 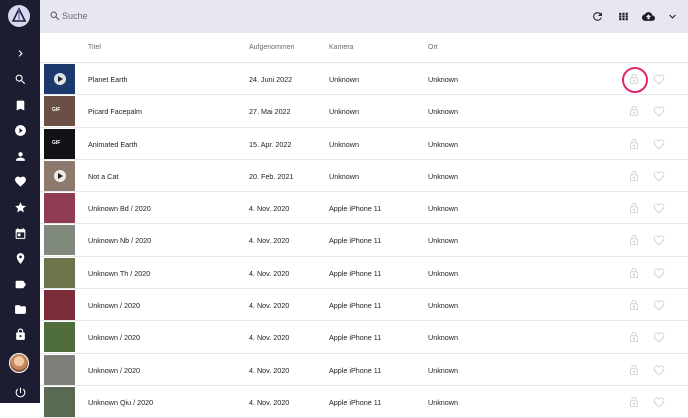 What do you see at coordinates (19, 16) in the screenshot?
I see `app-logo` at bounding box center [19, 16].